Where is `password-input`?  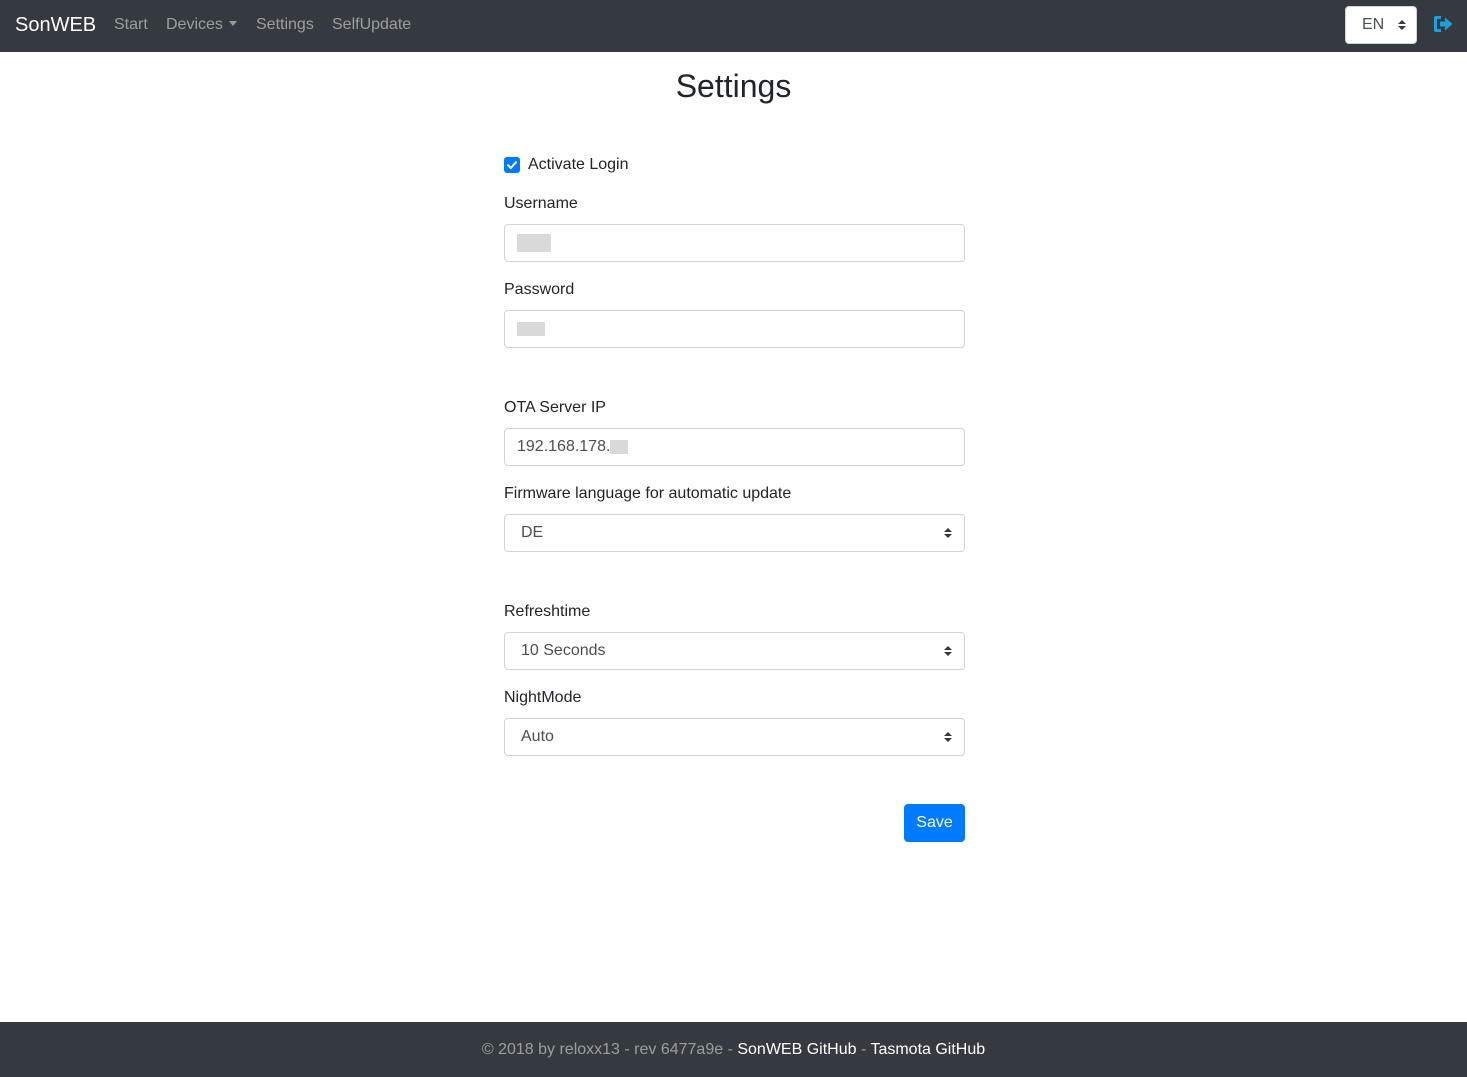
password-input is located at coordinates (734, 329).